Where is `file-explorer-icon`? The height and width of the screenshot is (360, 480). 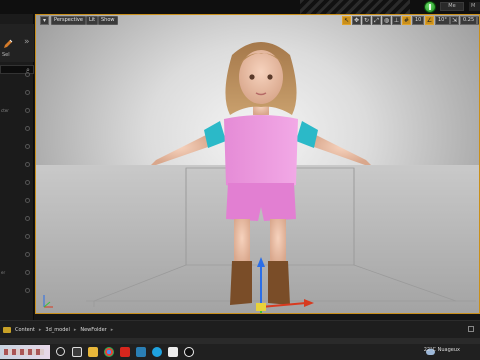 file-explorer-icon is located at coordinates (93, 352).